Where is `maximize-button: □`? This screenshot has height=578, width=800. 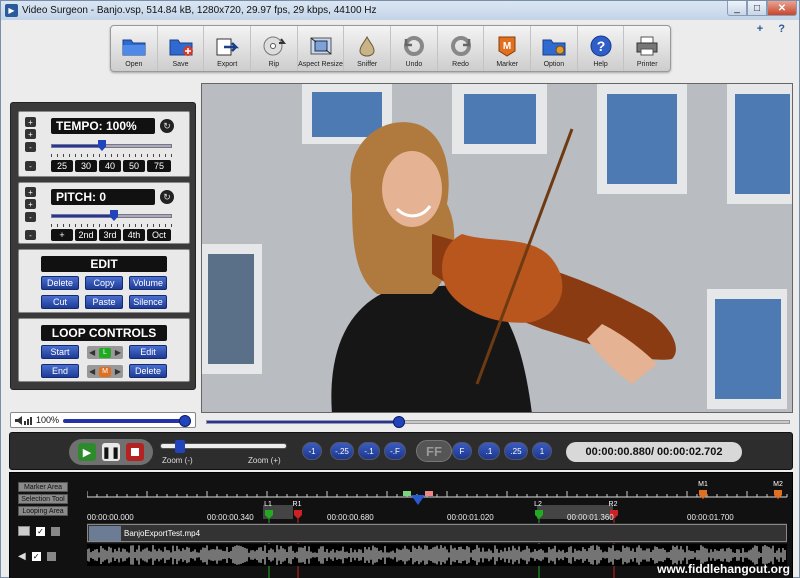 maximize-button: □ is located at coordinates (757, 8).